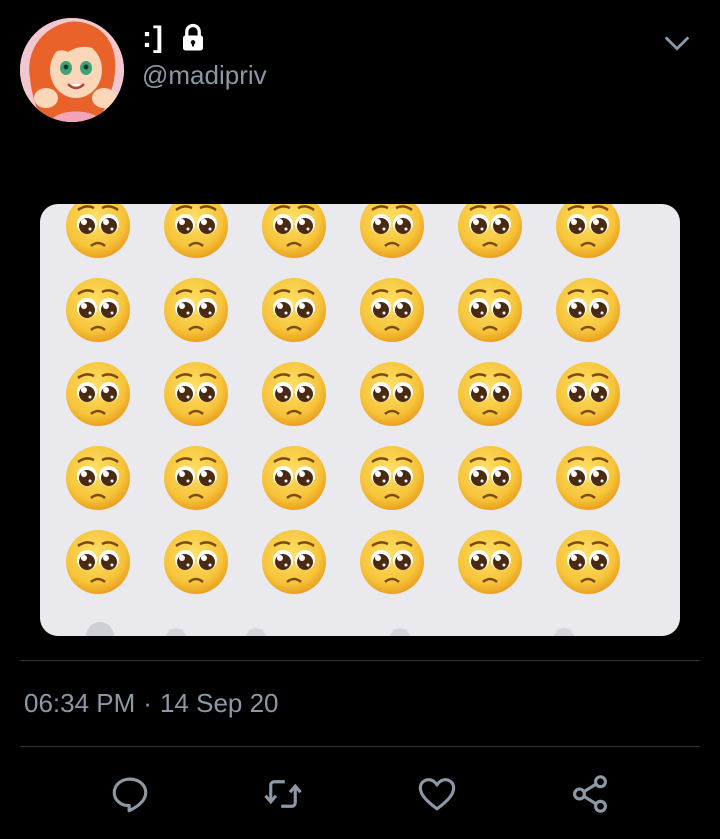 The width and height of the screenshot is (720, 839). What do you see at coordinates (204, 75) in the screenshot?
I see `user-handle: @madipriv` at bounding box center [204, 75].